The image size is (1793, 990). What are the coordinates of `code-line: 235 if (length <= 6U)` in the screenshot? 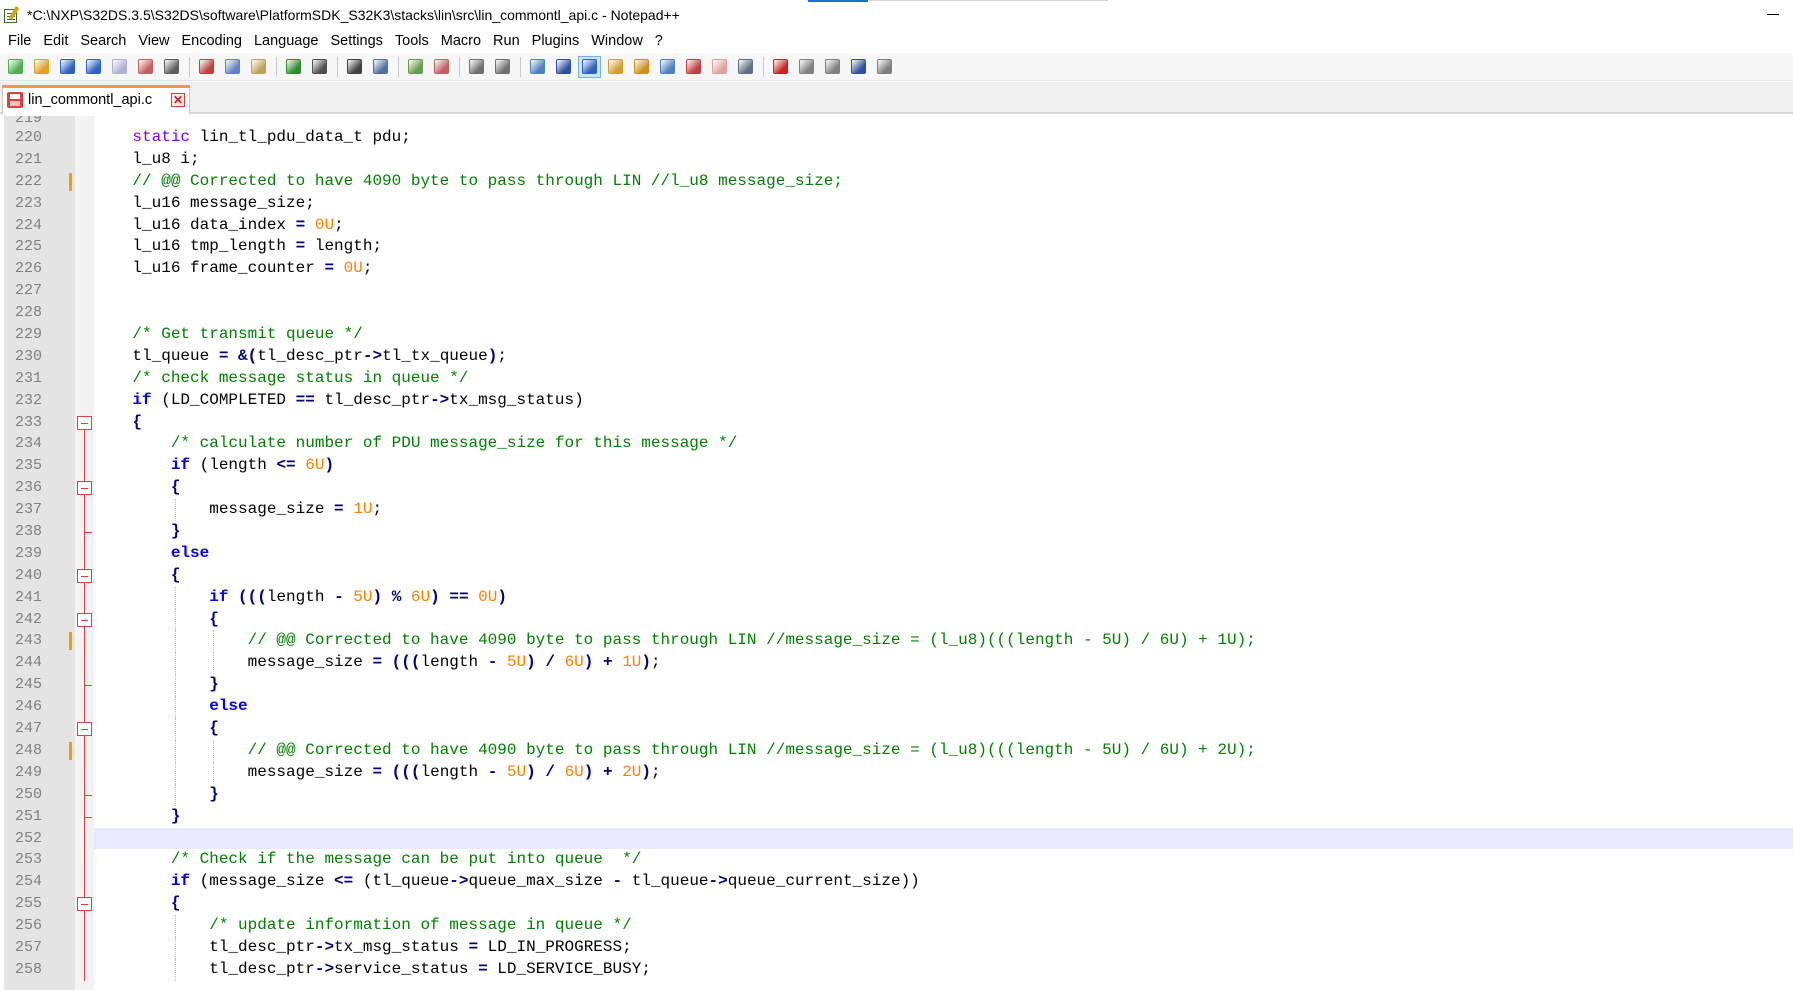 It's located at (896, 466).